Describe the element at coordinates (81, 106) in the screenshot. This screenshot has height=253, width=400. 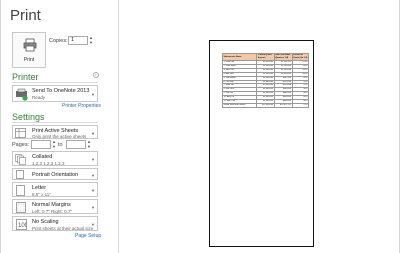
I see `printer-properties-link: Printer Properties` at that location.